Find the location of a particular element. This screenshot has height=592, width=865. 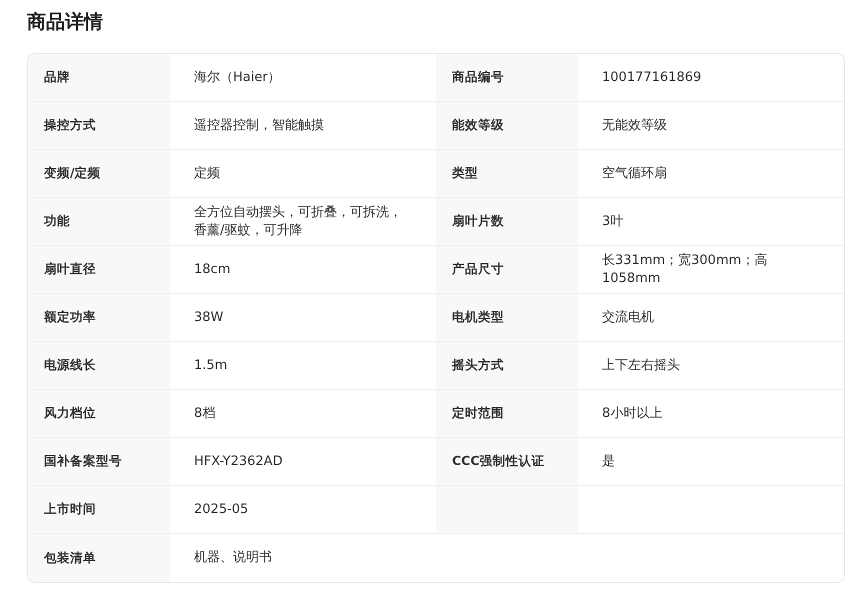

spec-label: 国补备案型号 is located at coordinates (99, 462).